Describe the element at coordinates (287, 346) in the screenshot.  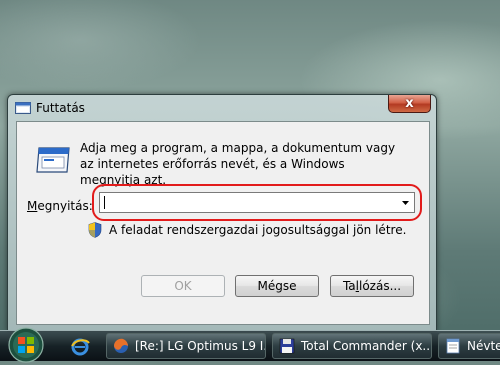
I see `floppy-icon` at that location.